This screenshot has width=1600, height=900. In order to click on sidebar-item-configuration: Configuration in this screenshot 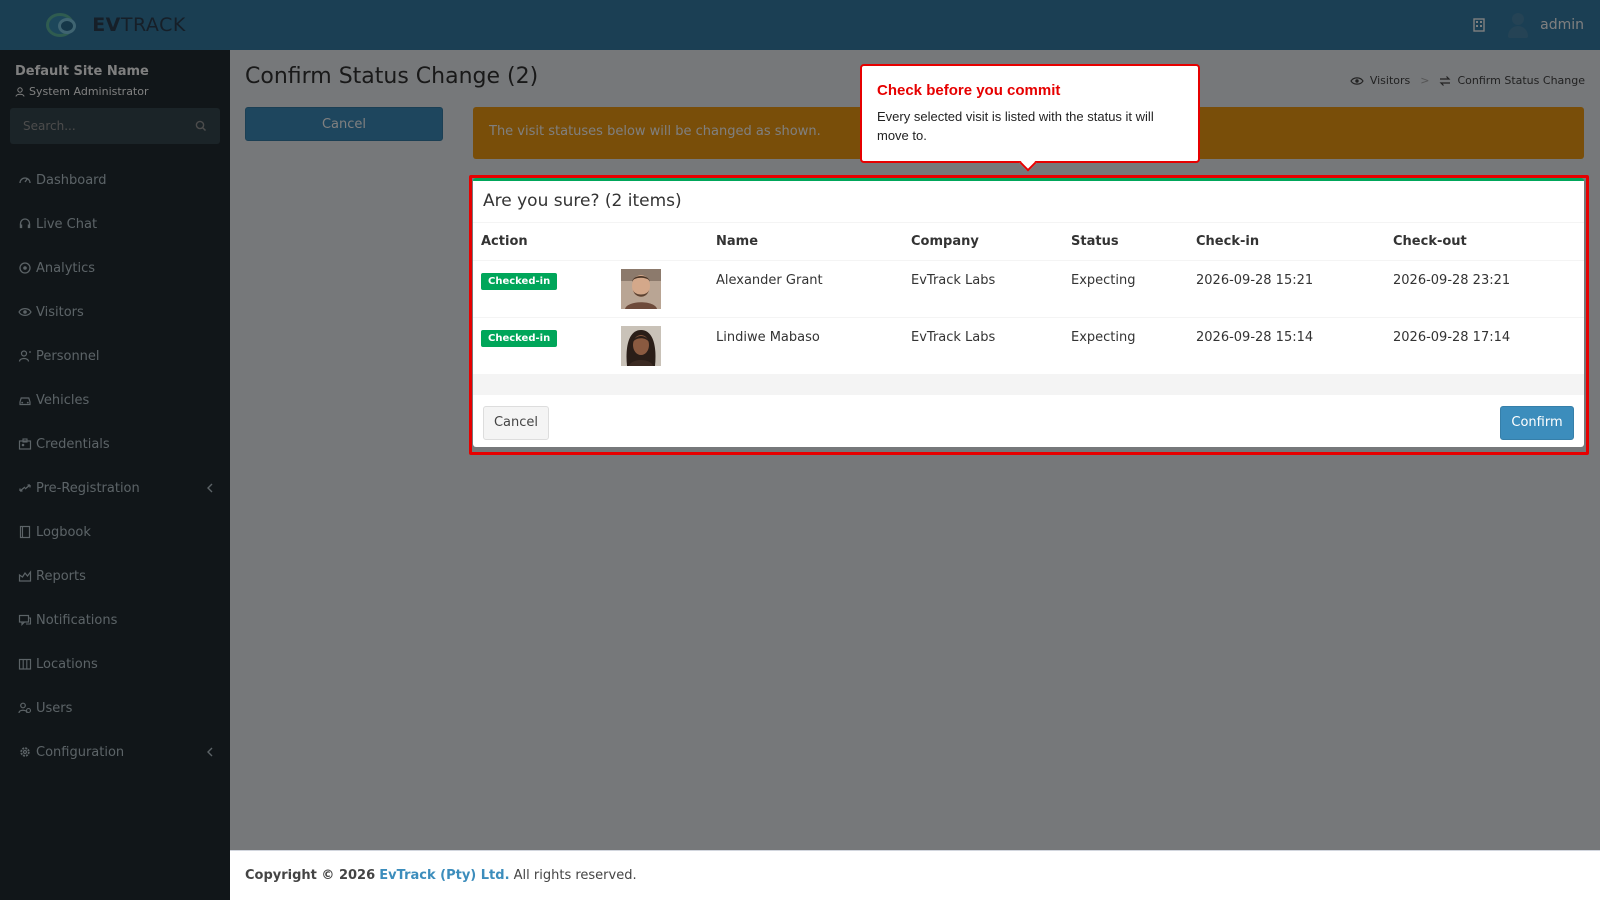, I will do `click(115, 752)`.